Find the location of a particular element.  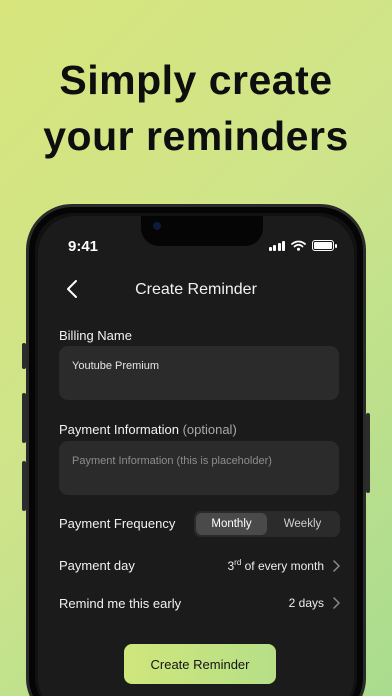

payment-info-label-text: Payment Information is located at coordinates (119, 429).